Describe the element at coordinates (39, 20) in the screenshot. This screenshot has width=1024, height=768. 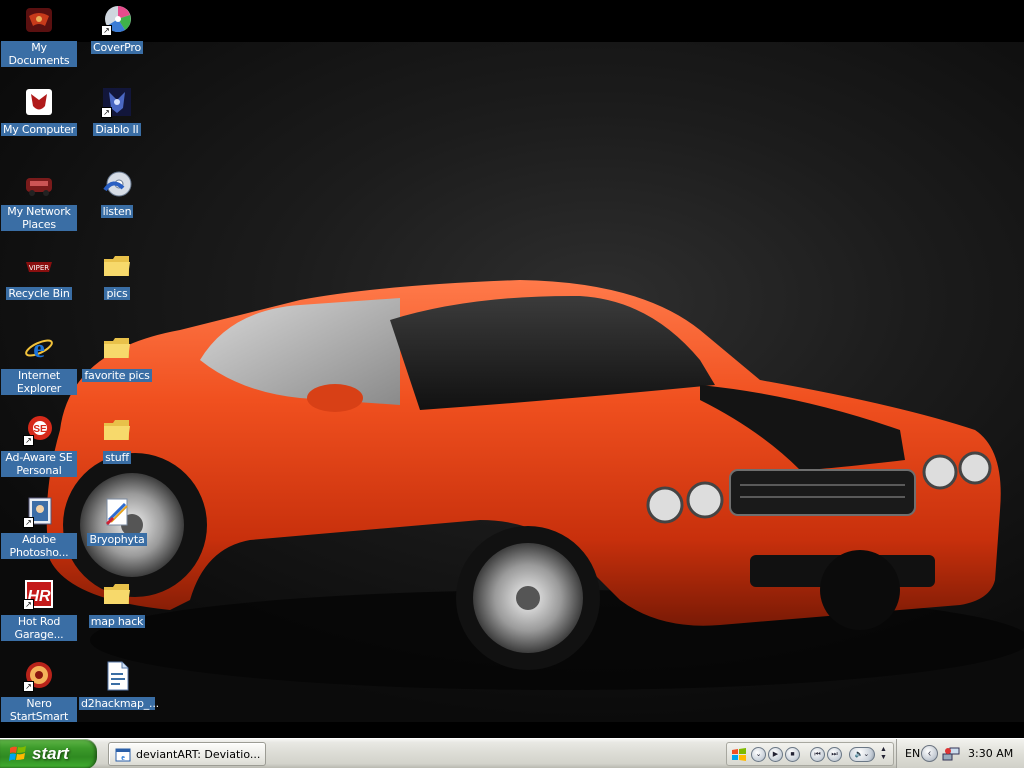
I see `my-documents-icon` at that location.